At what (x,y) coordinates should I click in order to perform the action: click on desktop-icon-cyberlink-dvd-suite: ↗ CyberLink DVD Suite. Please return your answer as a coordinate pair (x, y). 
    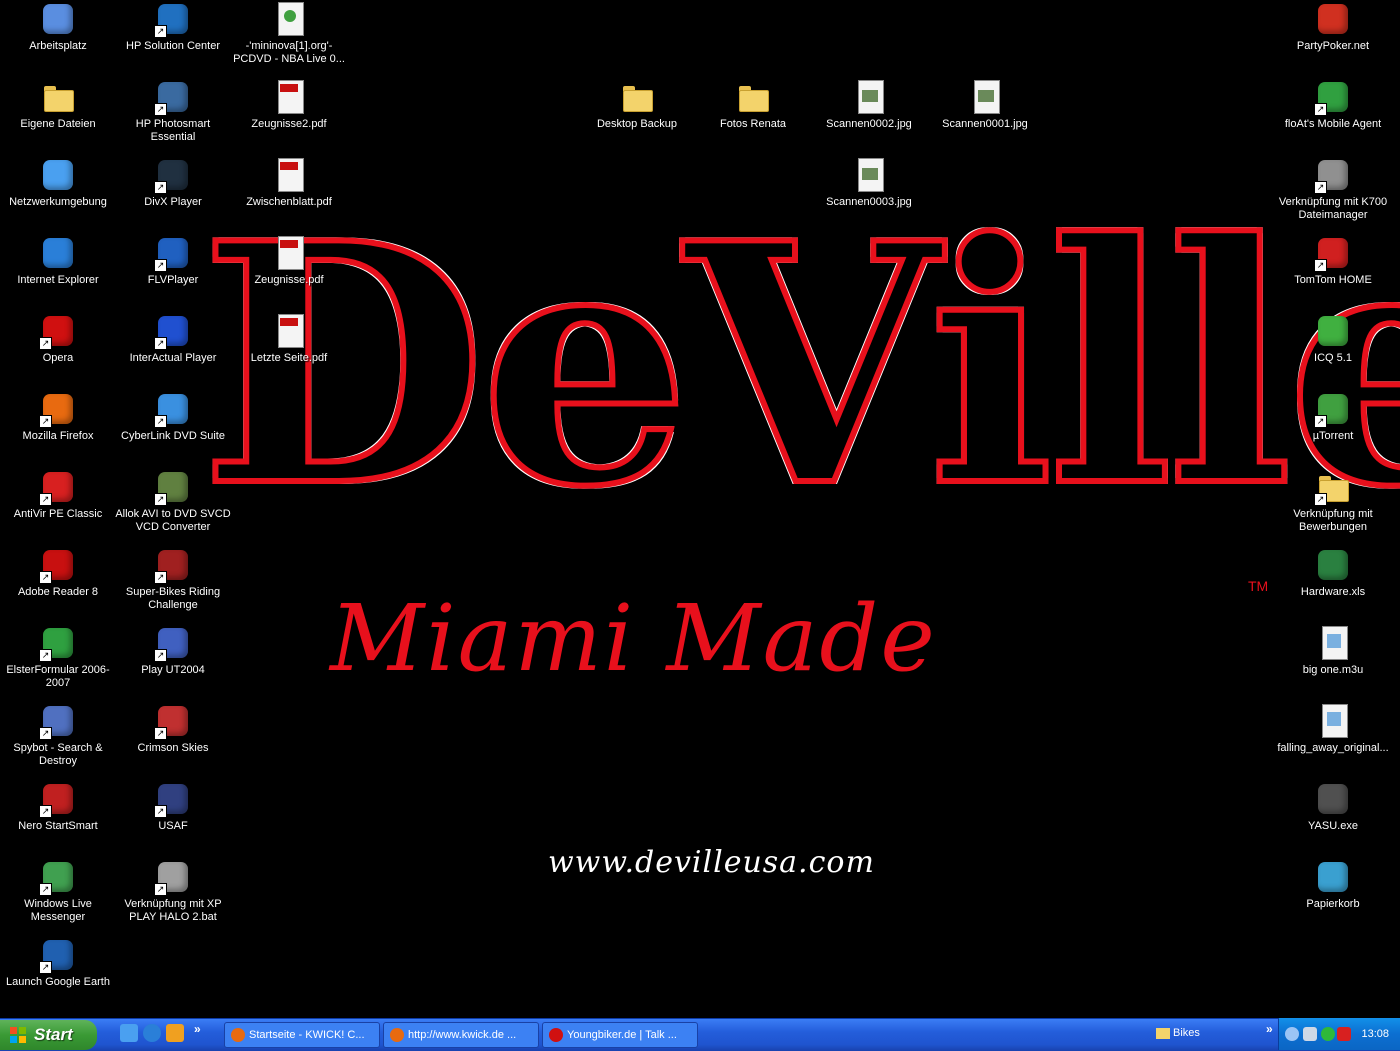
    Looking at the image, I should click on (173, 417).